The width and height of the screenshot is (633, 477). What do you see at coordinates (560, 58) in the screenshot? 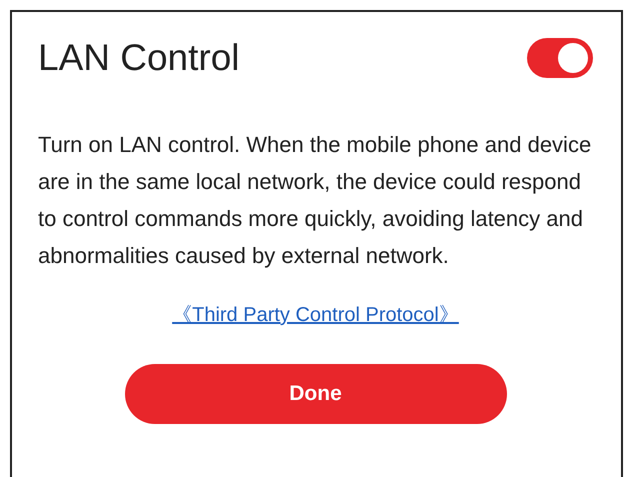
I see `lan-control-toggle` at bounding box center [560, 58].